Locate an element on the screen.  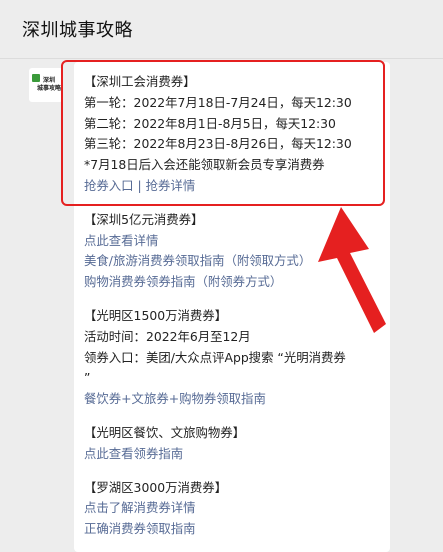
red-arrow-icon is located at coordinates (352, 270).